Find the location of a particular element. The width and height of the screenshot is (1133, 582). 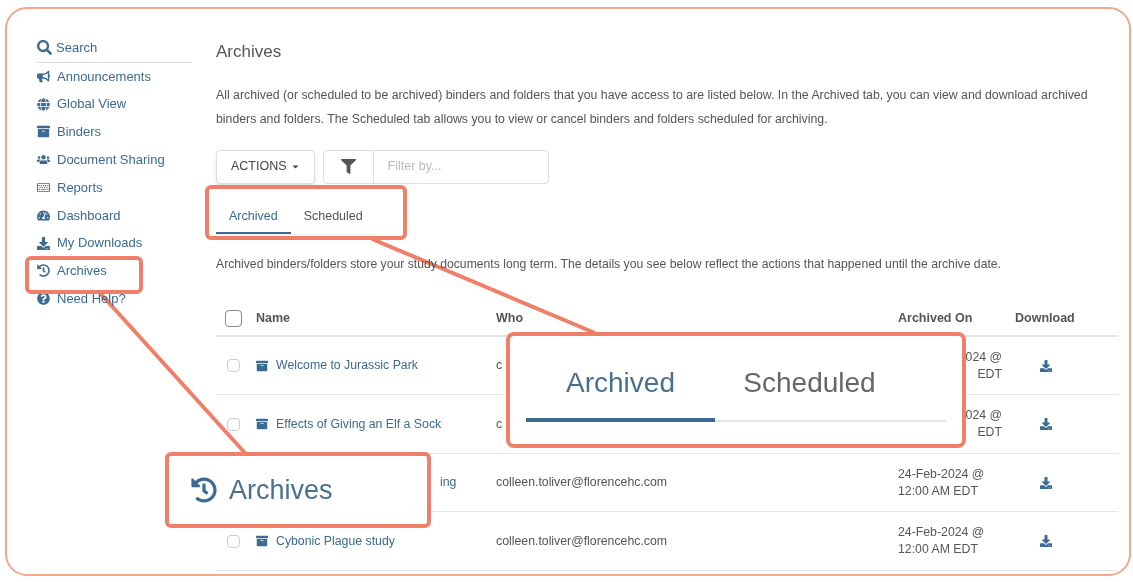

page-title: Archives is located at coordinates (249, 52).